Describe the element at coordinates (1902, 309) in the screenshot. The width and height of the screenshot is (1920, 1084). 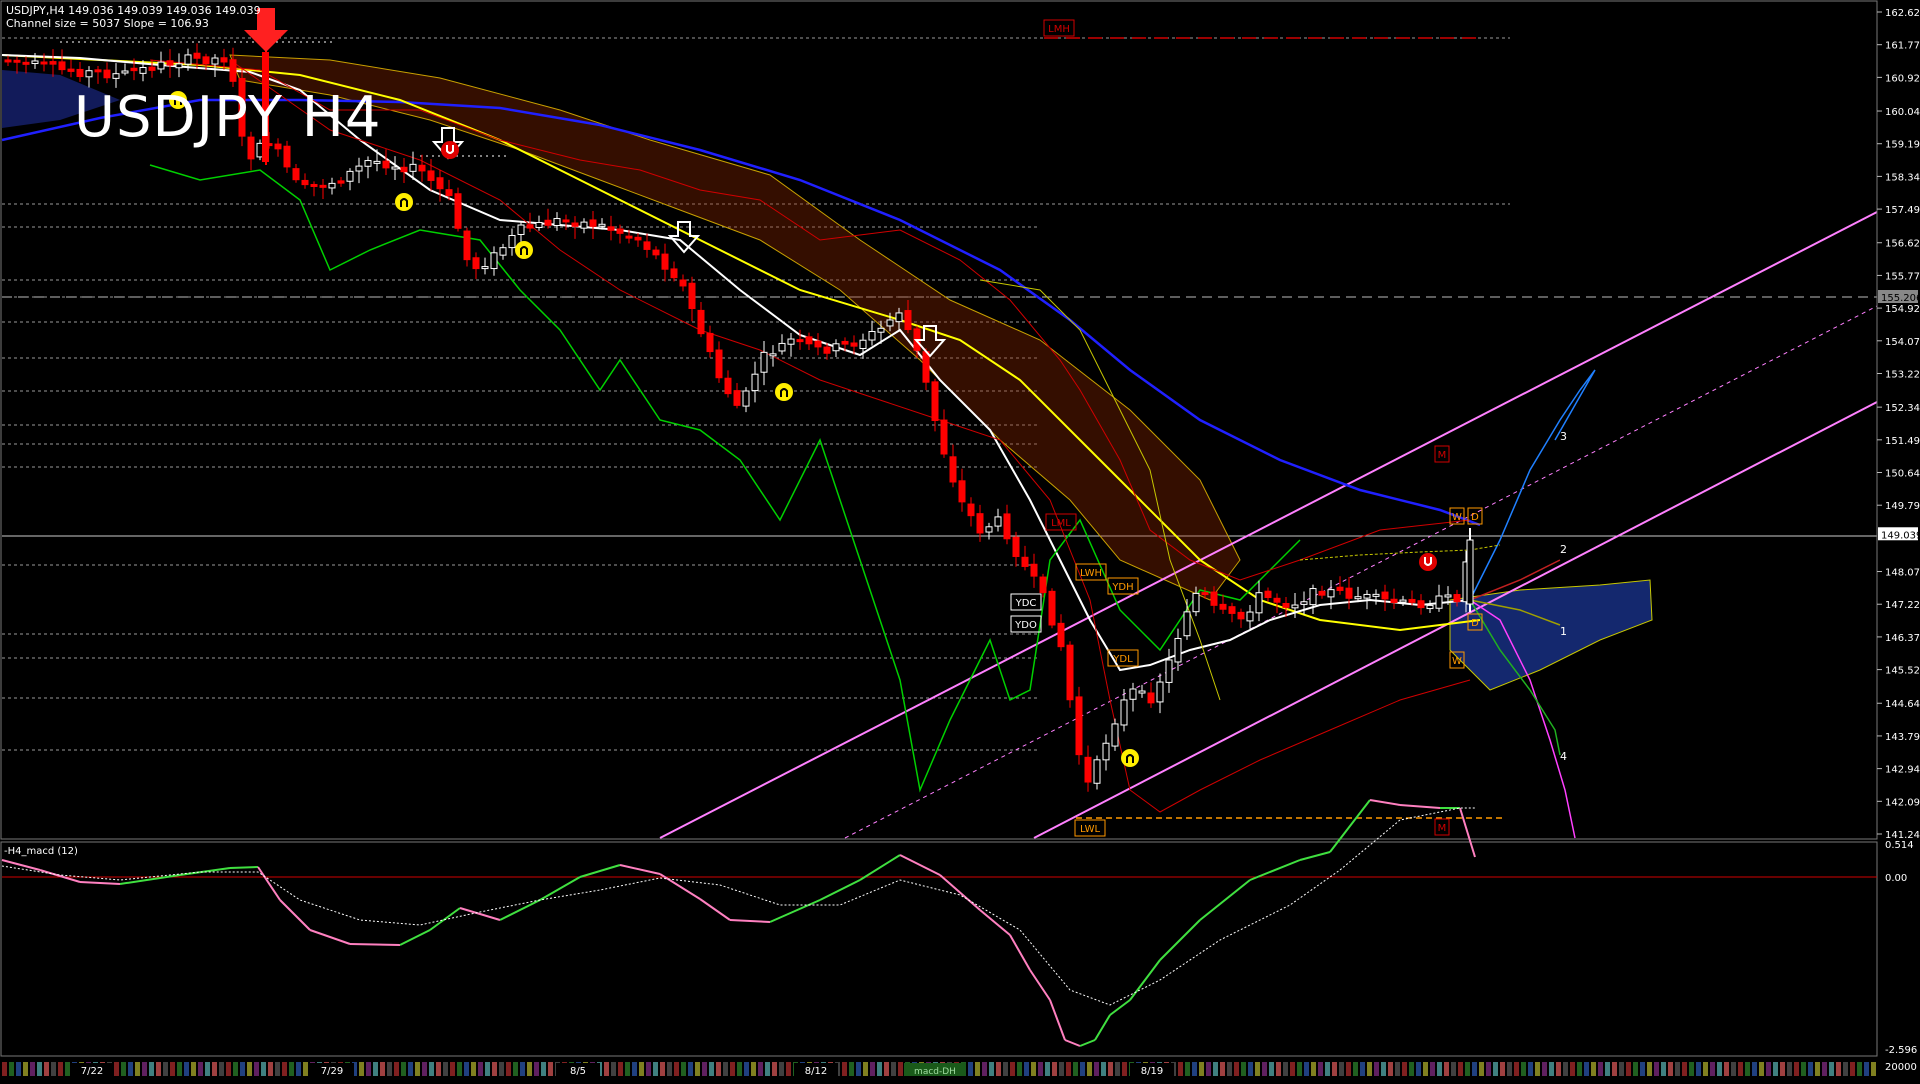
I see `price-tick-label: 154.920` at that location.